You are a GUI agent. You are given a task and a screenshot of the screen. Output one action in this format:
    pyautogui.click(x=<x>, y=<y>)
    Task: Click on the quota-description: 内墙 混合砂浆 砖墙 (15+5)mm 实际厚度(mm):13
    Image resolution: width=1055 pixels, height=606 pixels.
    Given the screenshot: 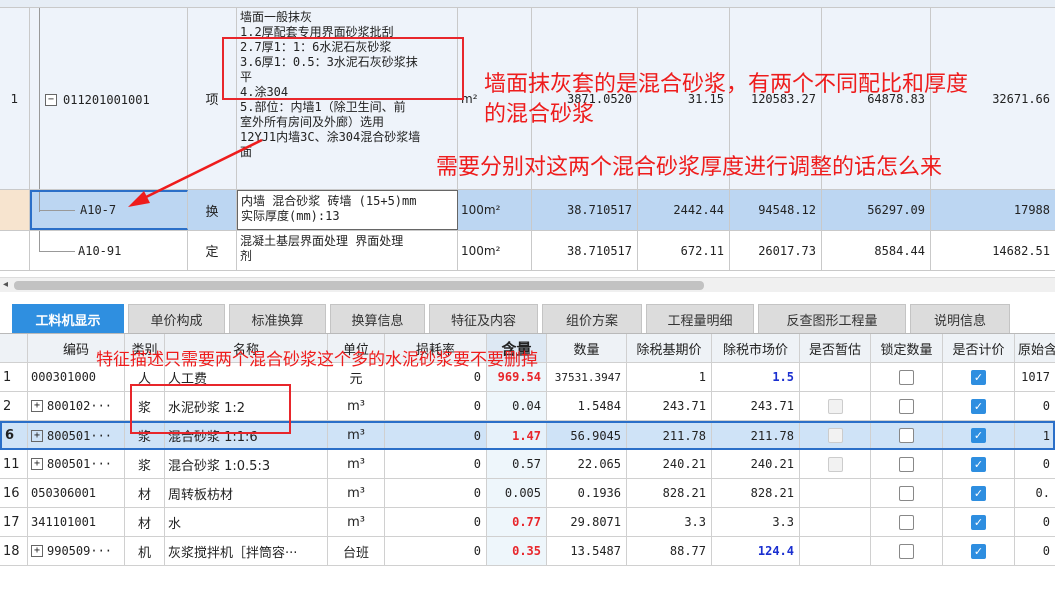 What is the action you would take?
    pyautogui.click(x=347, y=210)
    